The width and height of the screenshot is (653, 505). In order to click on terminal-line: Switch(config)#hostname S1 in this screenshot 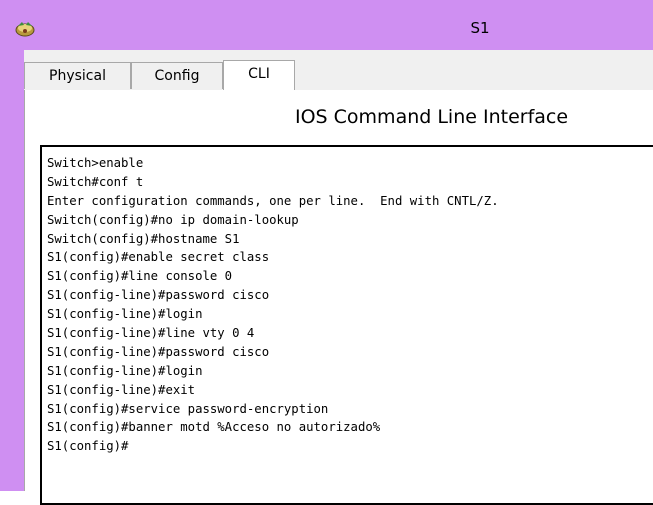, I will do `click(143, 238)`.